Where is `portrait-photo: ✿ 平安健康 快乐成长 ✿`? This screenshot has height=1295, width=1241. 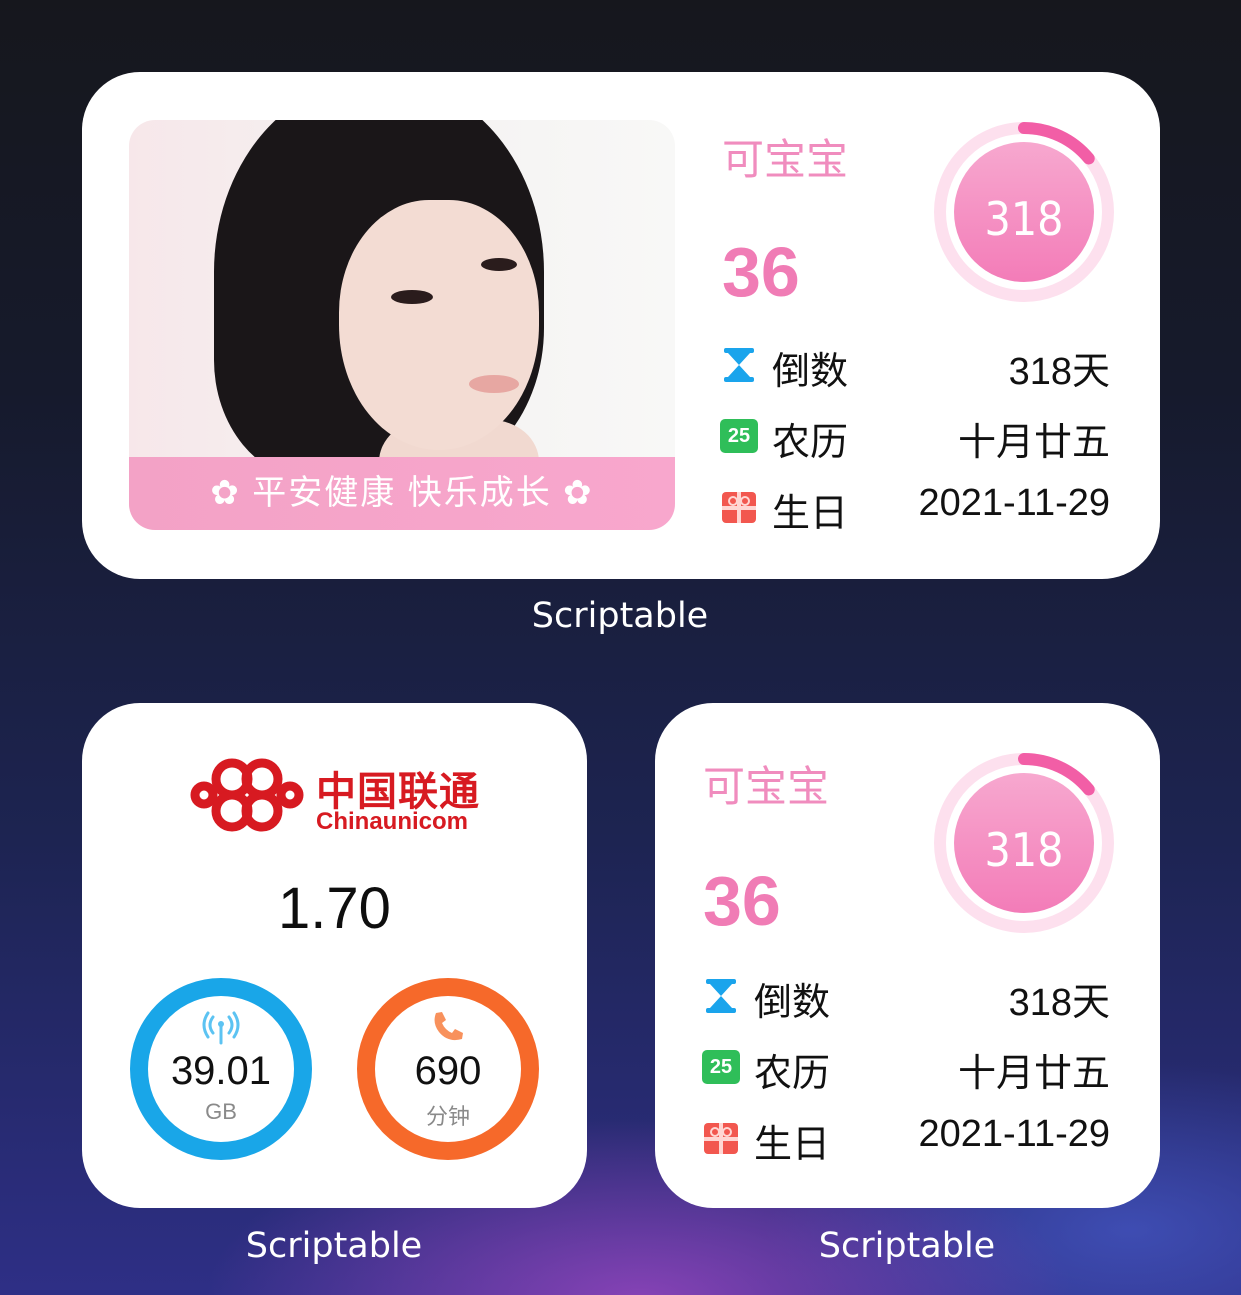 portrait-photo: ✿ 平安健康 快乐成长 ✿ is located at coordinates (402, 325).